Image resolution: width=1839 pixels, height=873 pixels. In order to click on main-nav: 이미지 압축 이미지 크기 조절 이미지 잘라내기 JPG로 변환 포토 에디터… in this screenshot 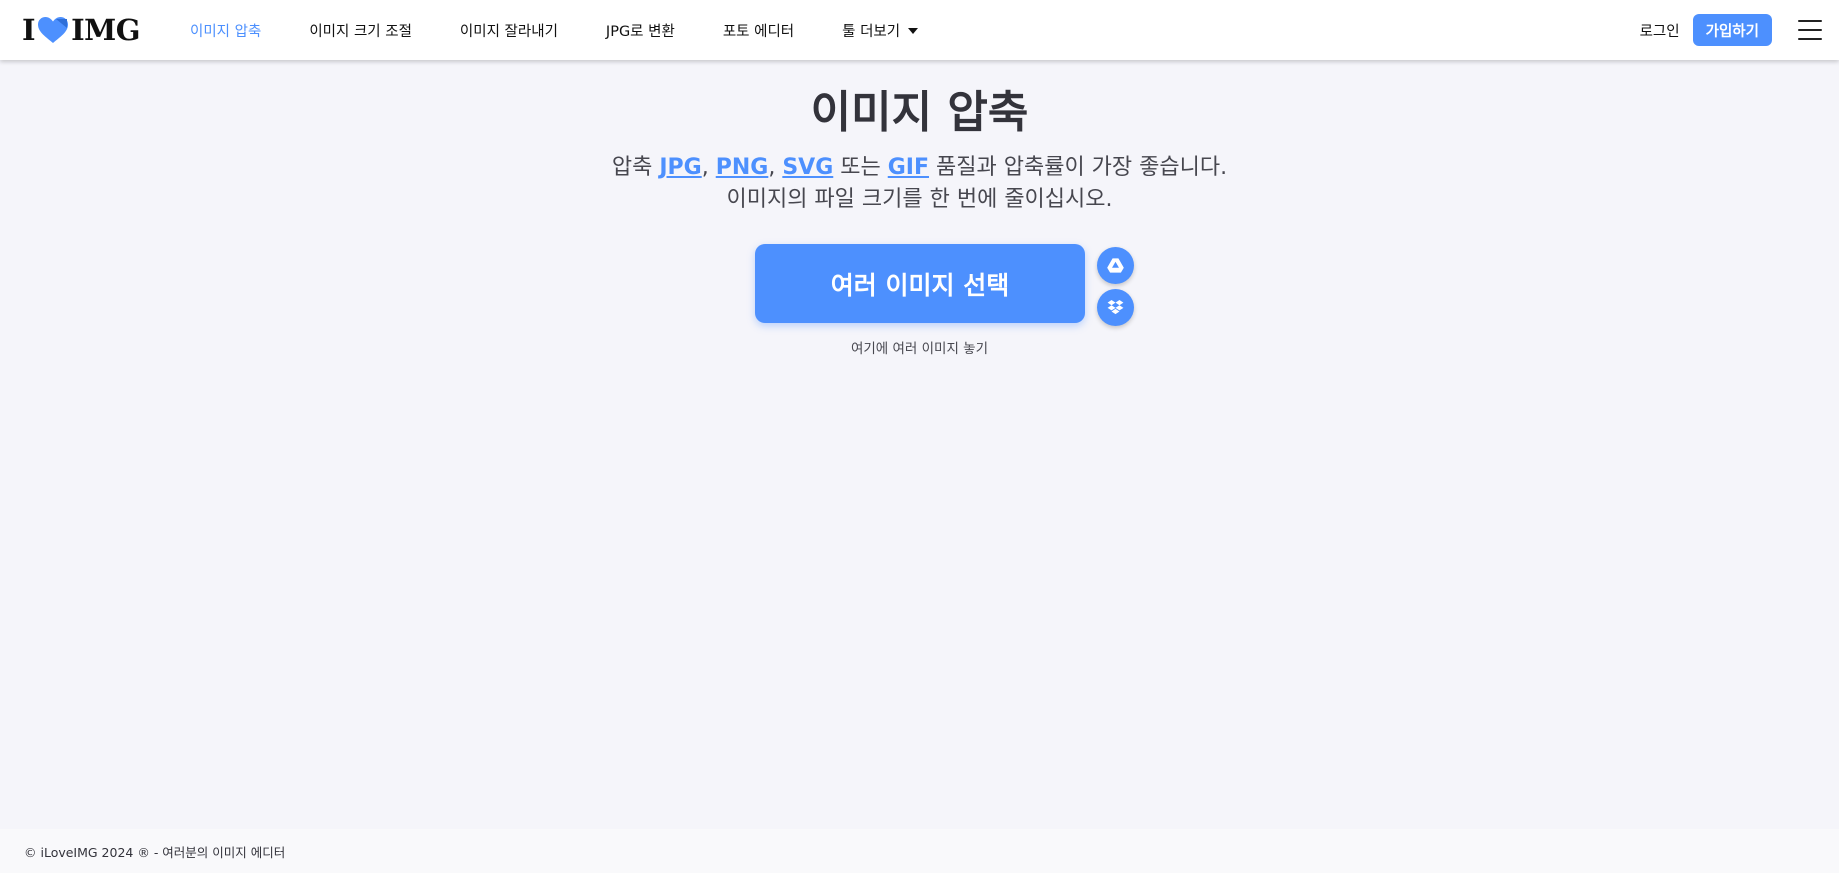, I will do `click(578, 30)`.